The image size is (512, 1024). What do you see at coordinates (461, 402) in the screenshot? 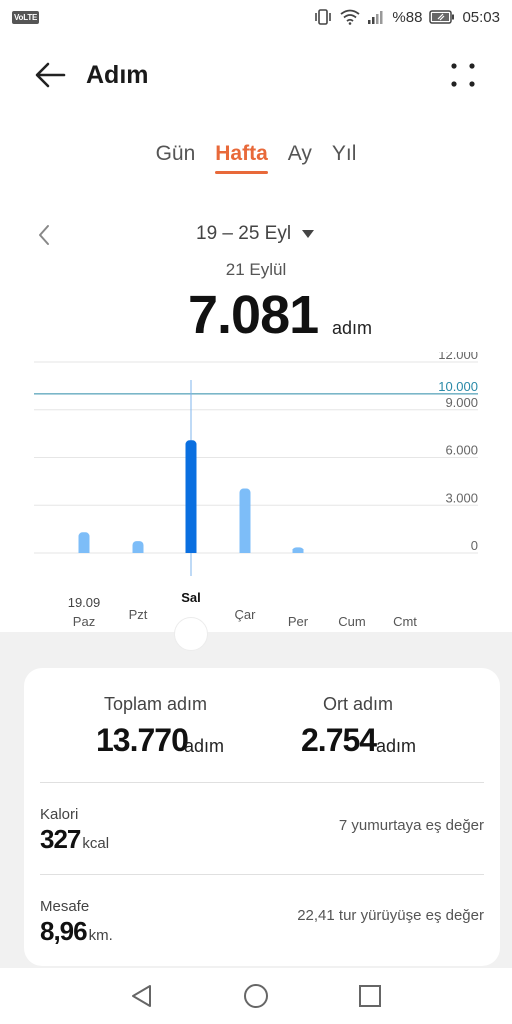
I see `y-tick-label: 9.000` at bounding box center [461, 402].